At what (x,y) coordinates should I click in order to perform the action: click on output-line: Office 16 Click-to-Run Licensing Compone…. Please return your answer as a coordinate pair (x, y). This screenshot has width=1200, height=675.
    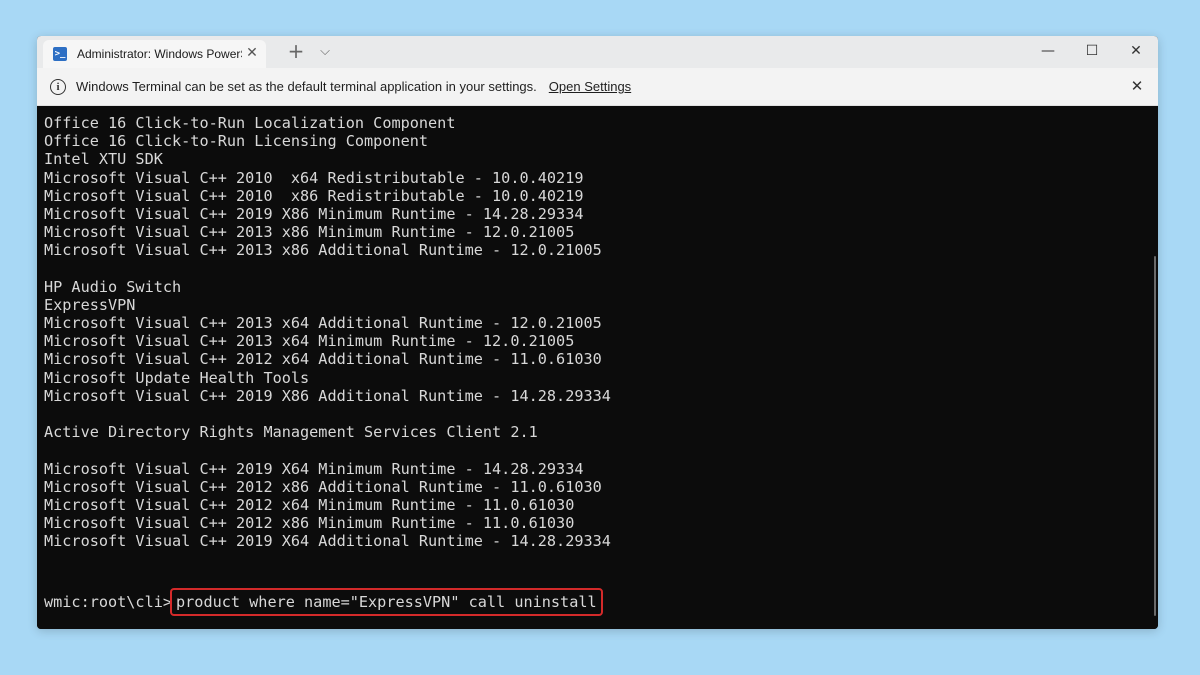
    Looking at the image, I should click on (236, 141).